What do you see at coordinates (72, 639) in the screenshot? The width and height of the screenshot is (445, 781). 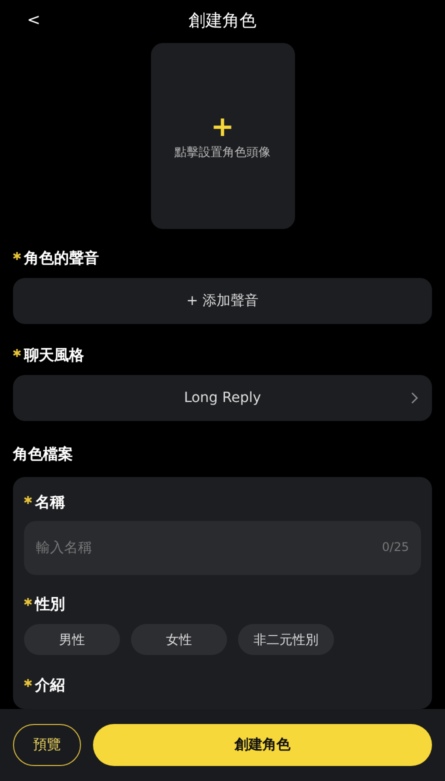 I see `gender-option: 男性` at bounding box center [72, 639].